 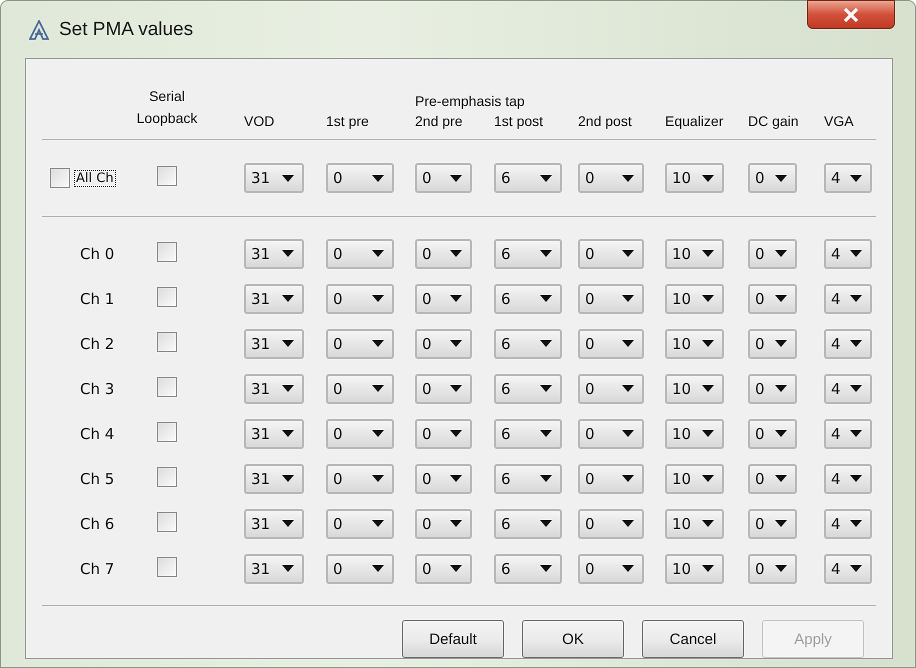 What do you see at coordinates (96, 343) in the screenshot?
I see `channel-label: Ch 2` at bounding box center [96, 343].